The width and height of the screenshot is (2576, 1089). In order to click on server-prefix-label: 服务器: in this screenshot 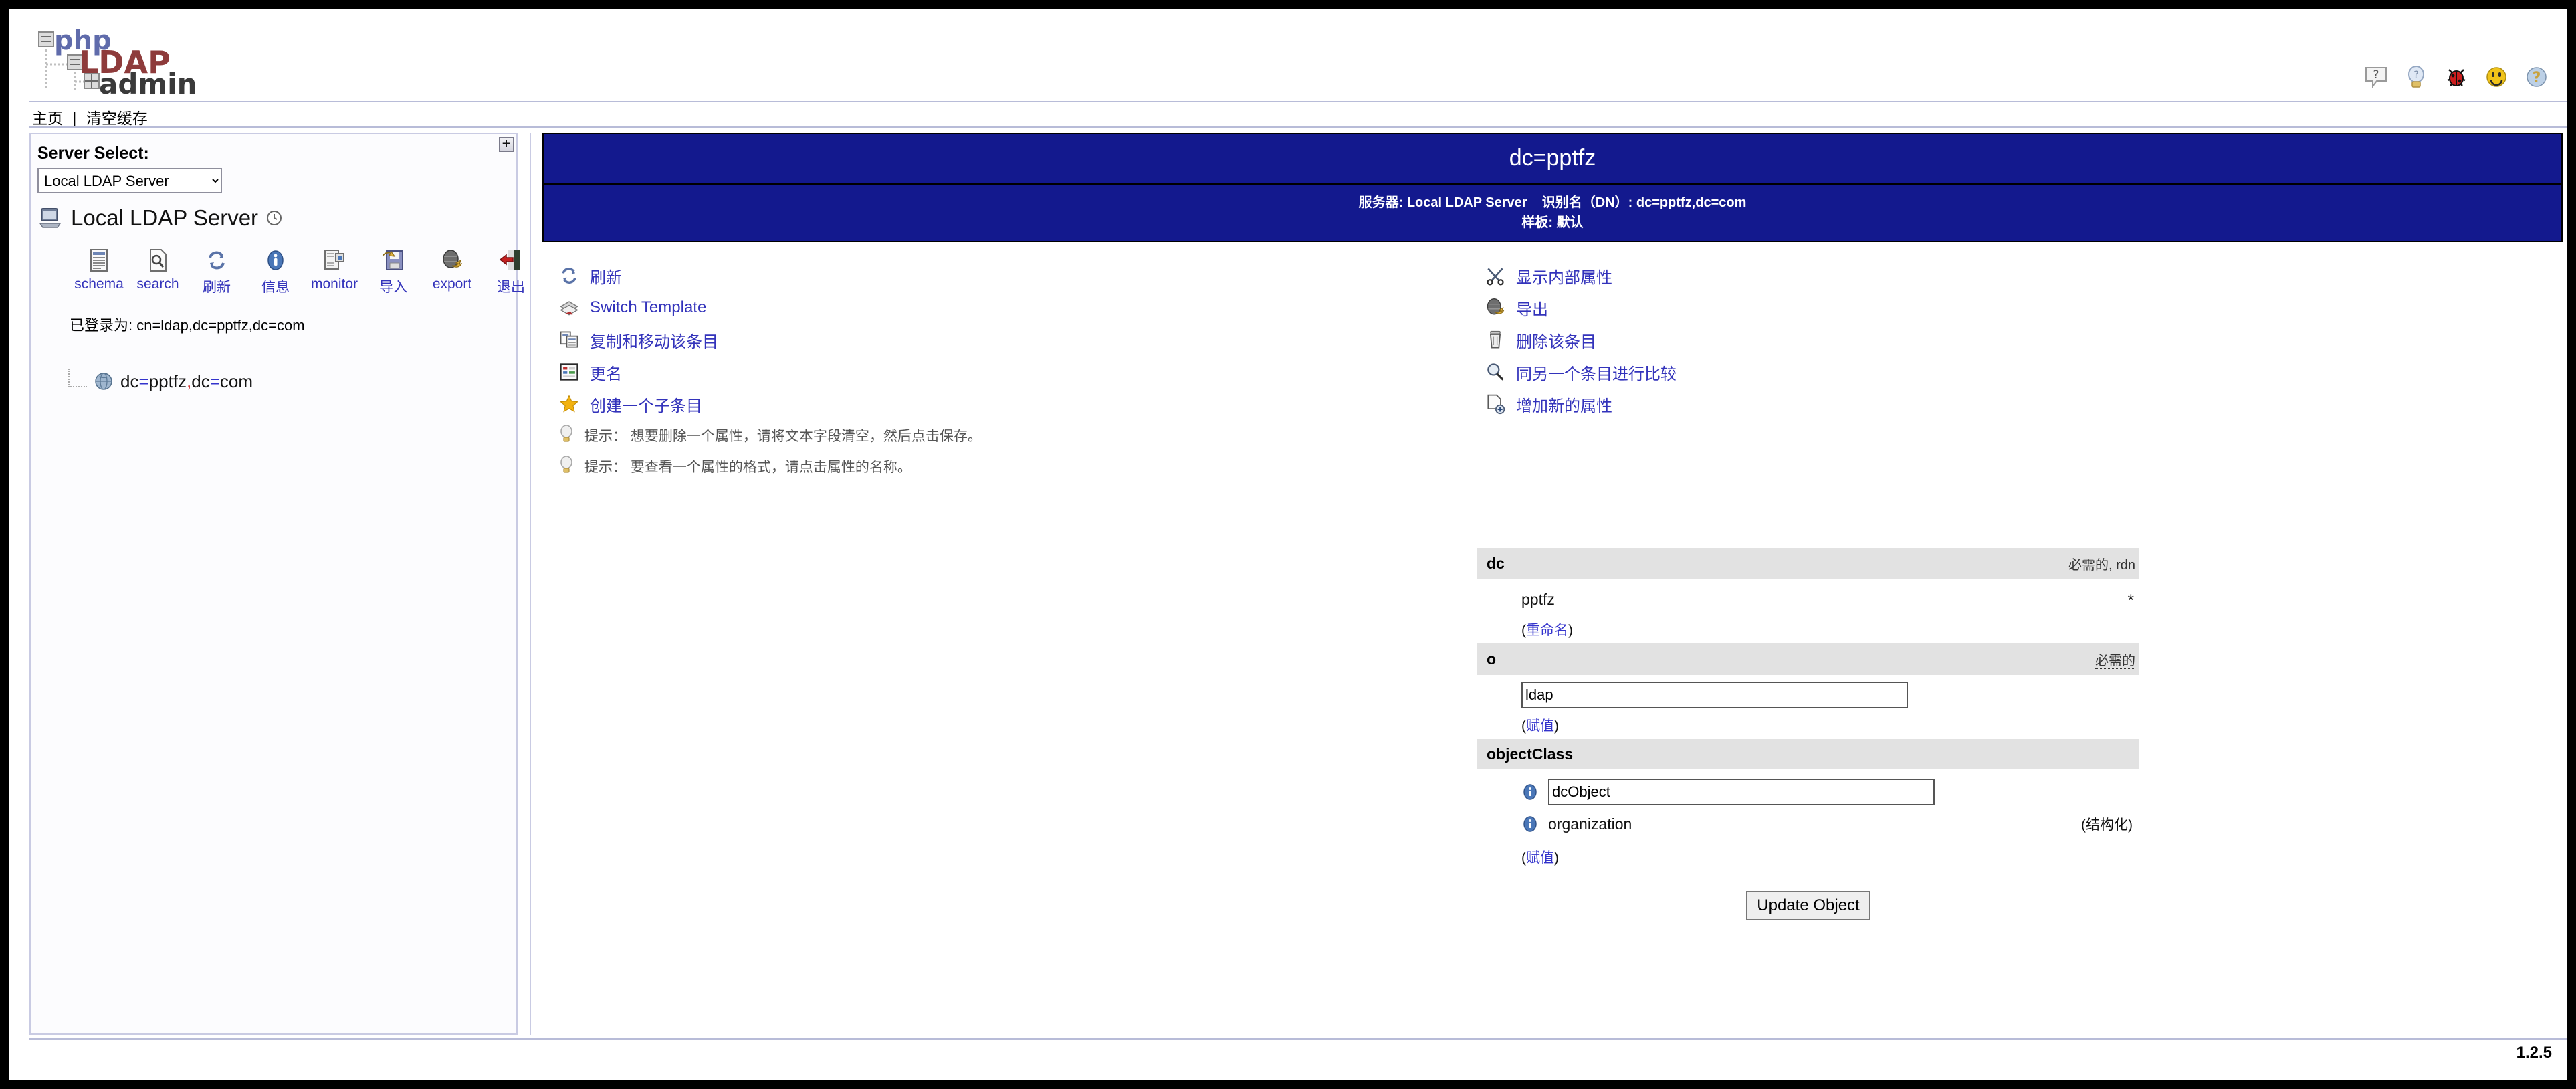, I will do `click(1381, 203)`.